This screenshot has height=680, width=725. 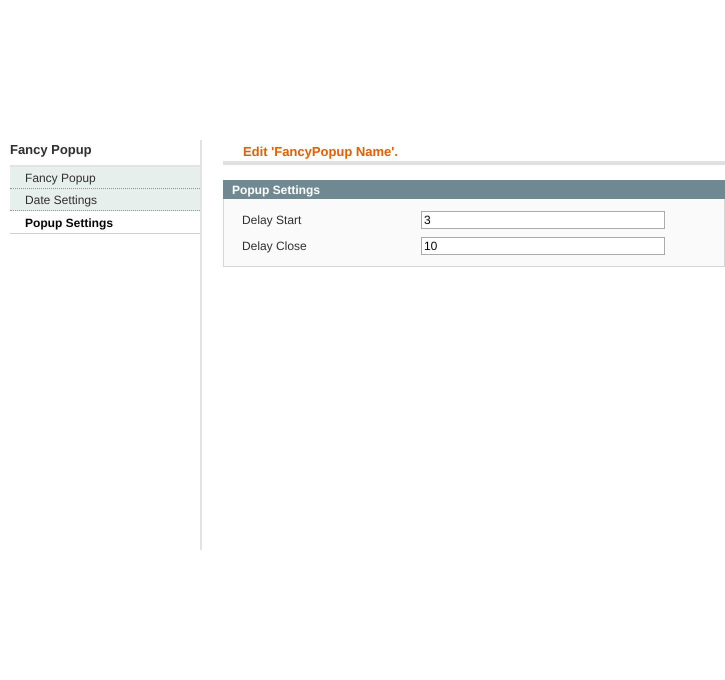 I want to click on field-label: Delay Start, so click(x=272, y=220).